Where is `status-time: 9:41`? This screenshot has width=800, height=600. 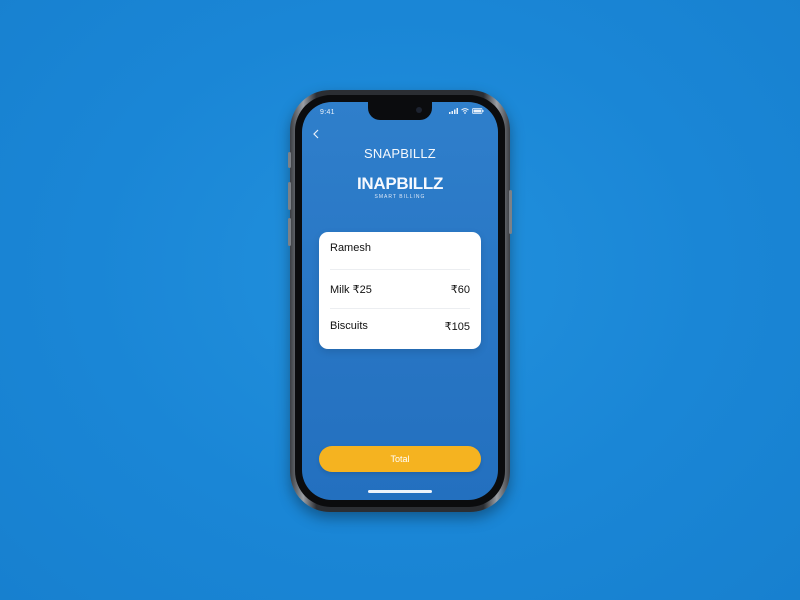 status-time: 9:41 is located at coordinates (327, 112).